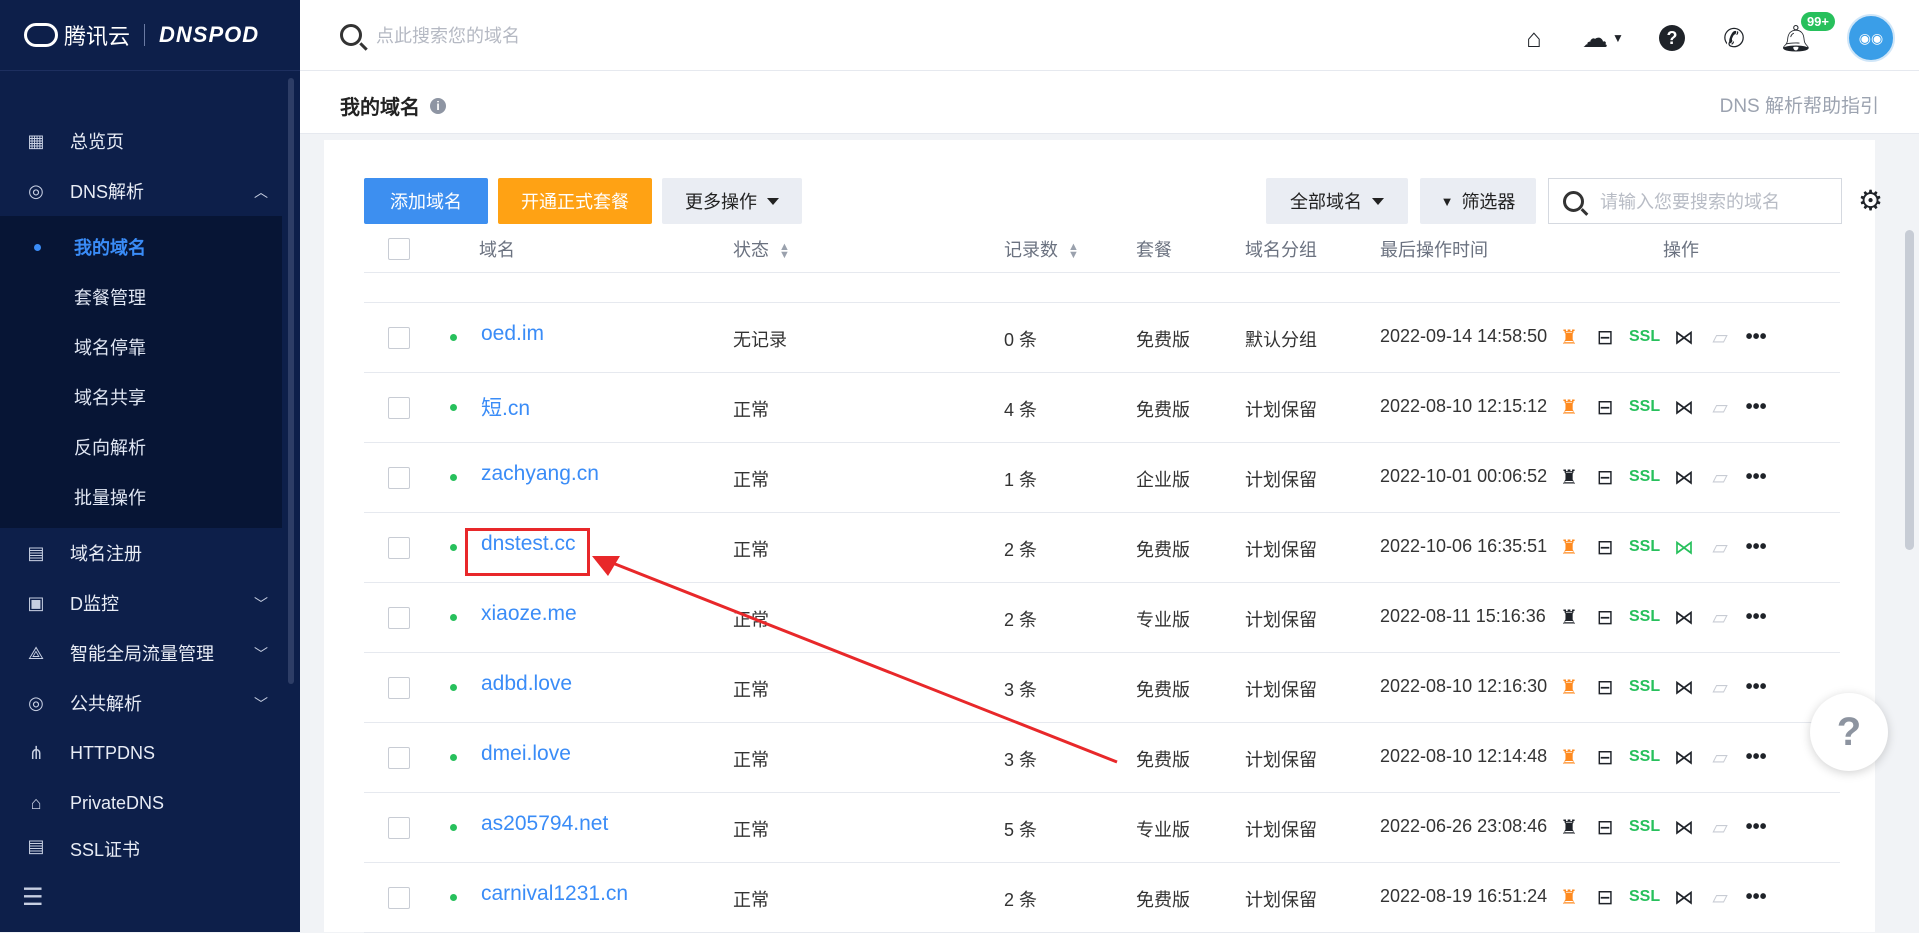  What do you see at coordinates (1849, 732) in the screenshot?
I see `floating-help-icon: ?` at bounding box center [1849, 732].